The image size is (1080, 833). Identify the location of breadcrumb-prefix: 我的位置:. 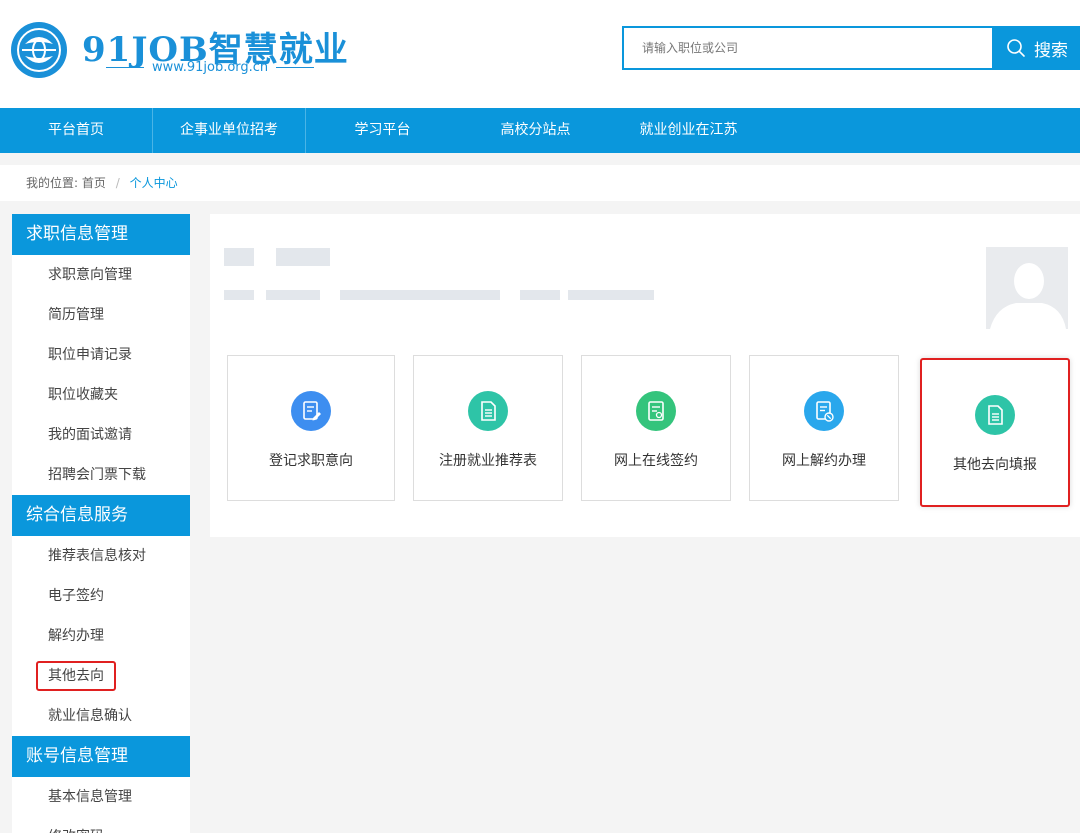
(52, 183).